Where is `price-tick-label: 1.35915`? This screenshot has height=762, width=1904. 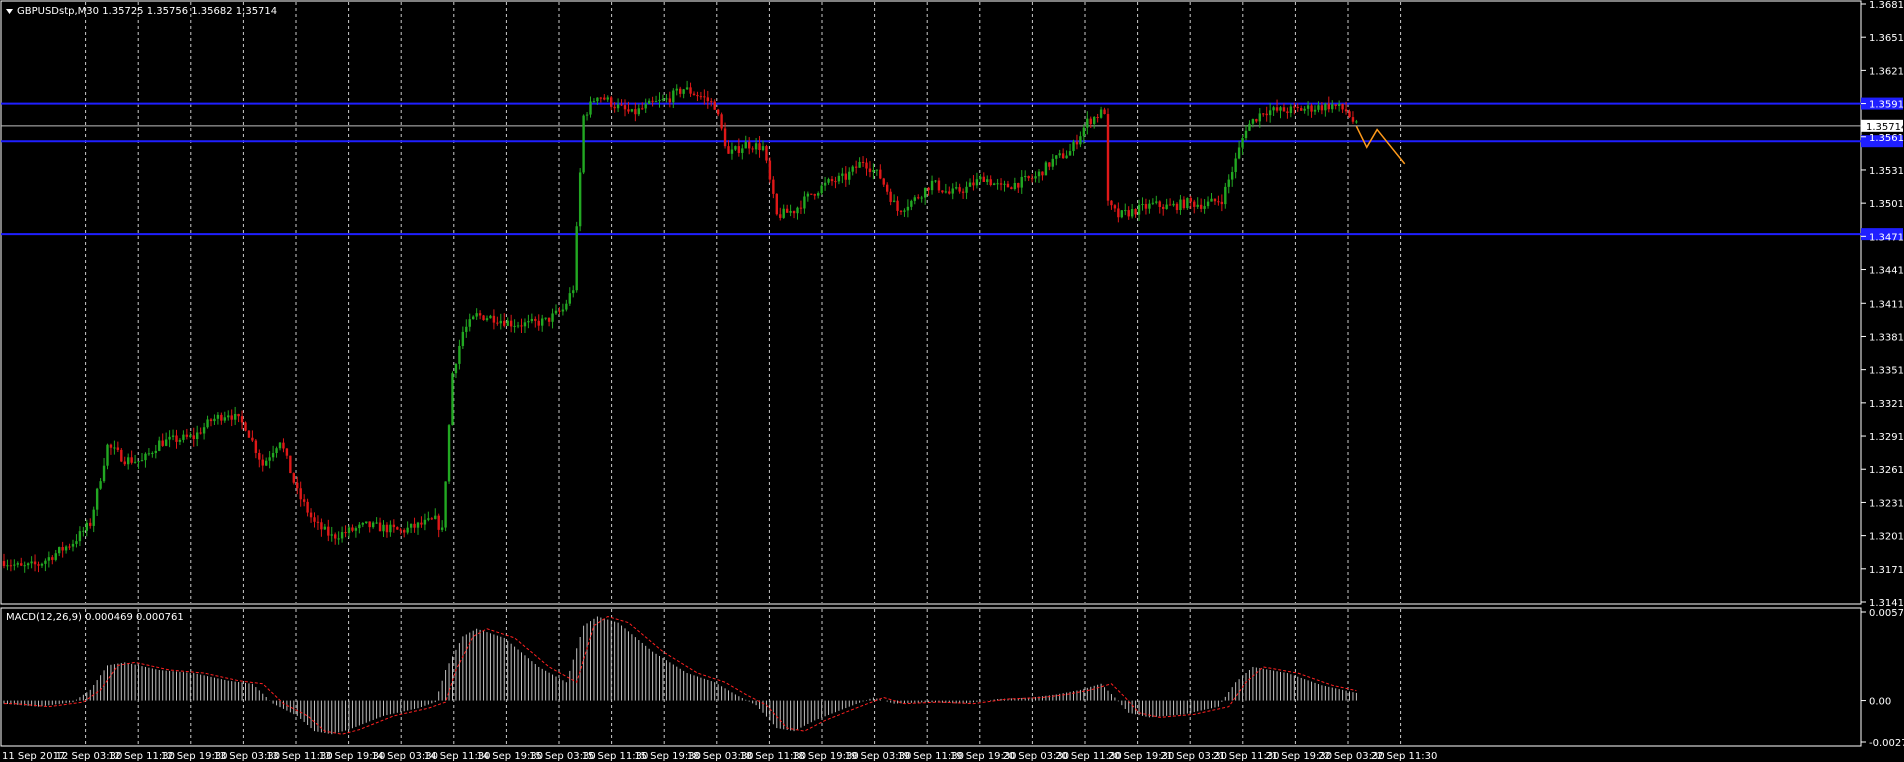
price-tick-label: 1.35915 is located at coordinates (1886, 105).